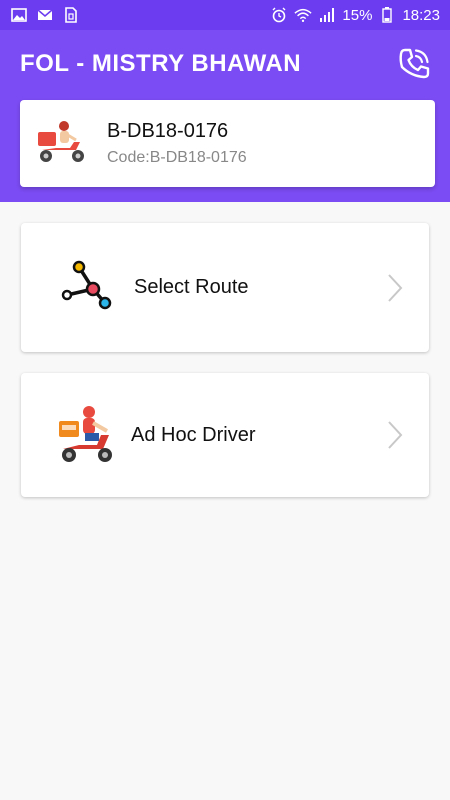 The height and width of the screenshot is (800, 450). I want to click on alarm-icon, so click(279, 15).